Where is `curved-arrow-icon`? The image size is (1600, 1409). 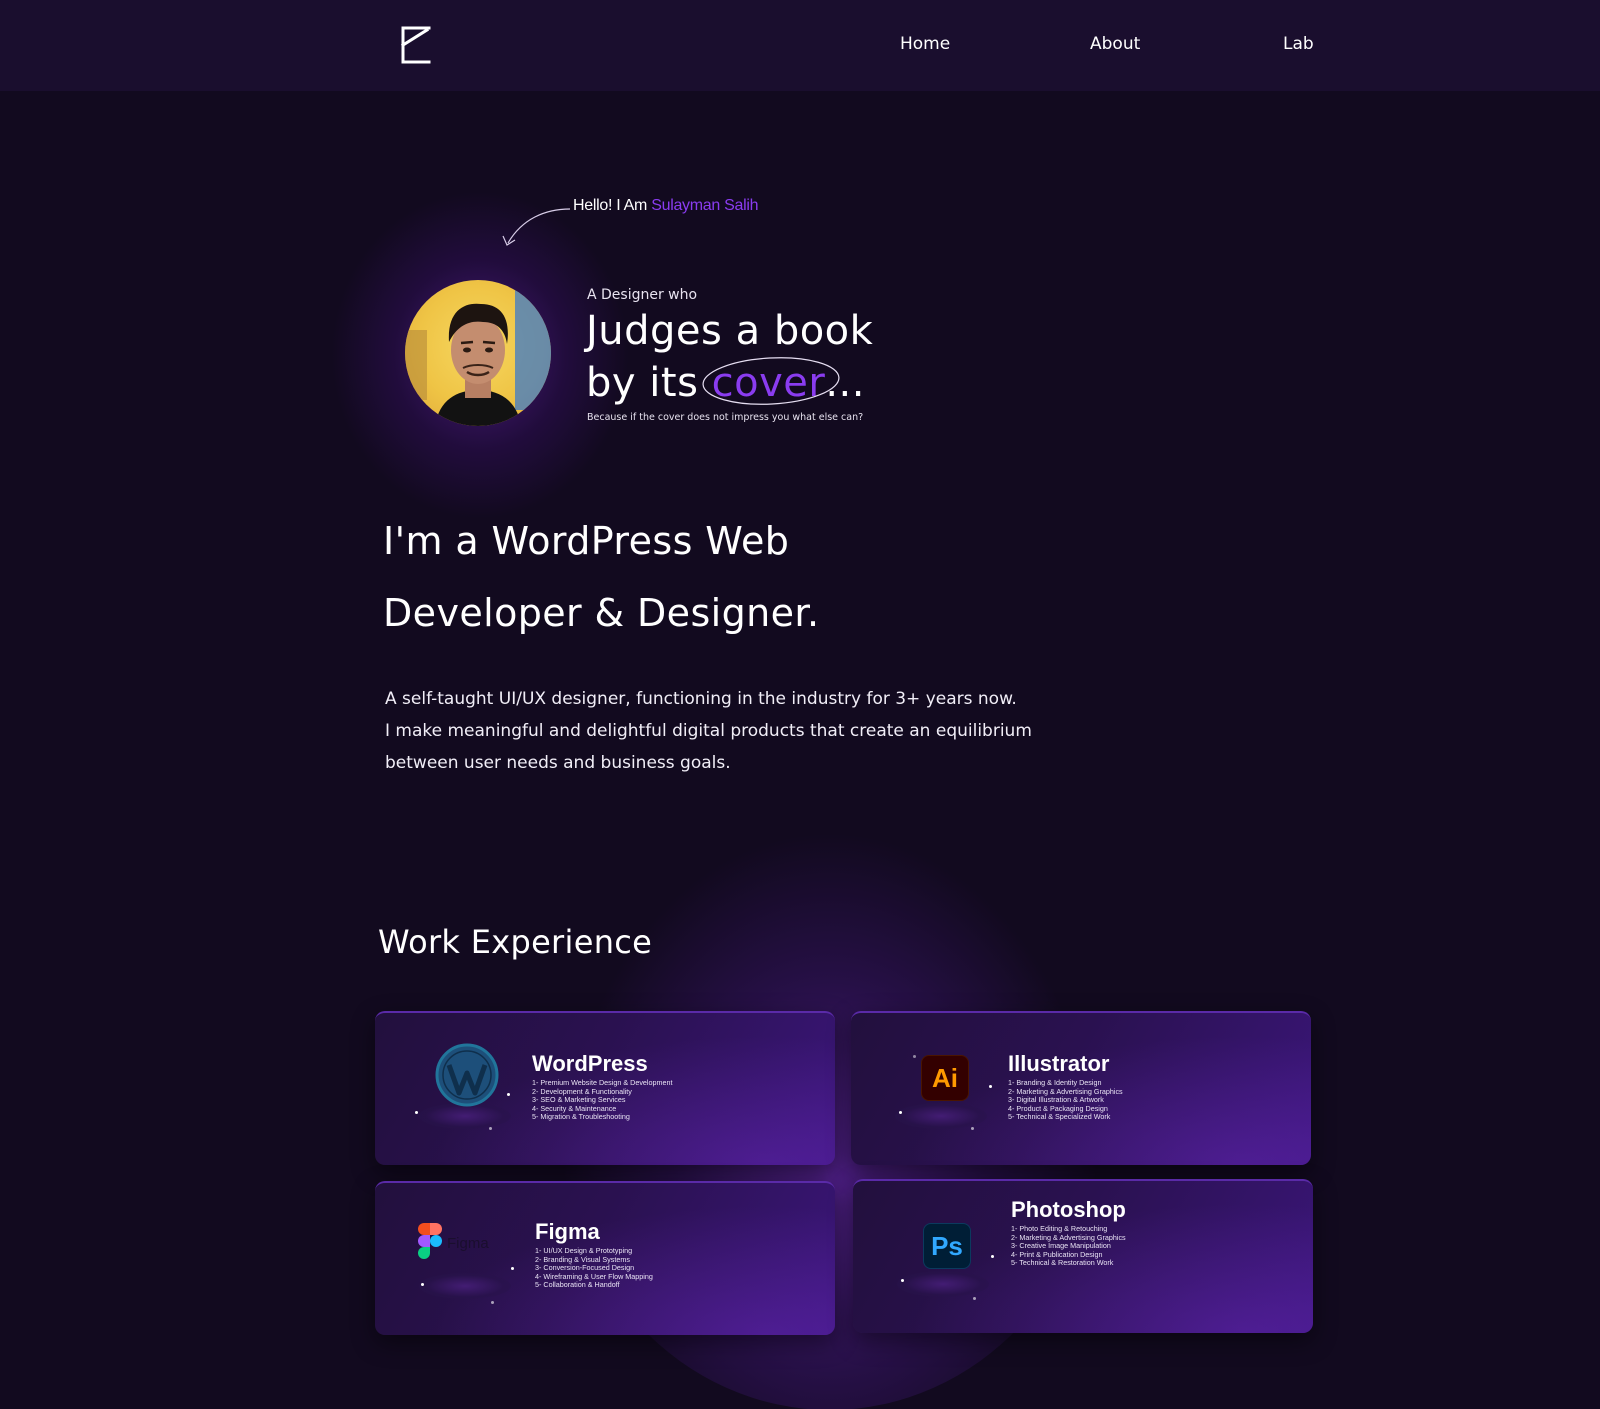 curved-arrow-icon is located at coordinates (536, 227).